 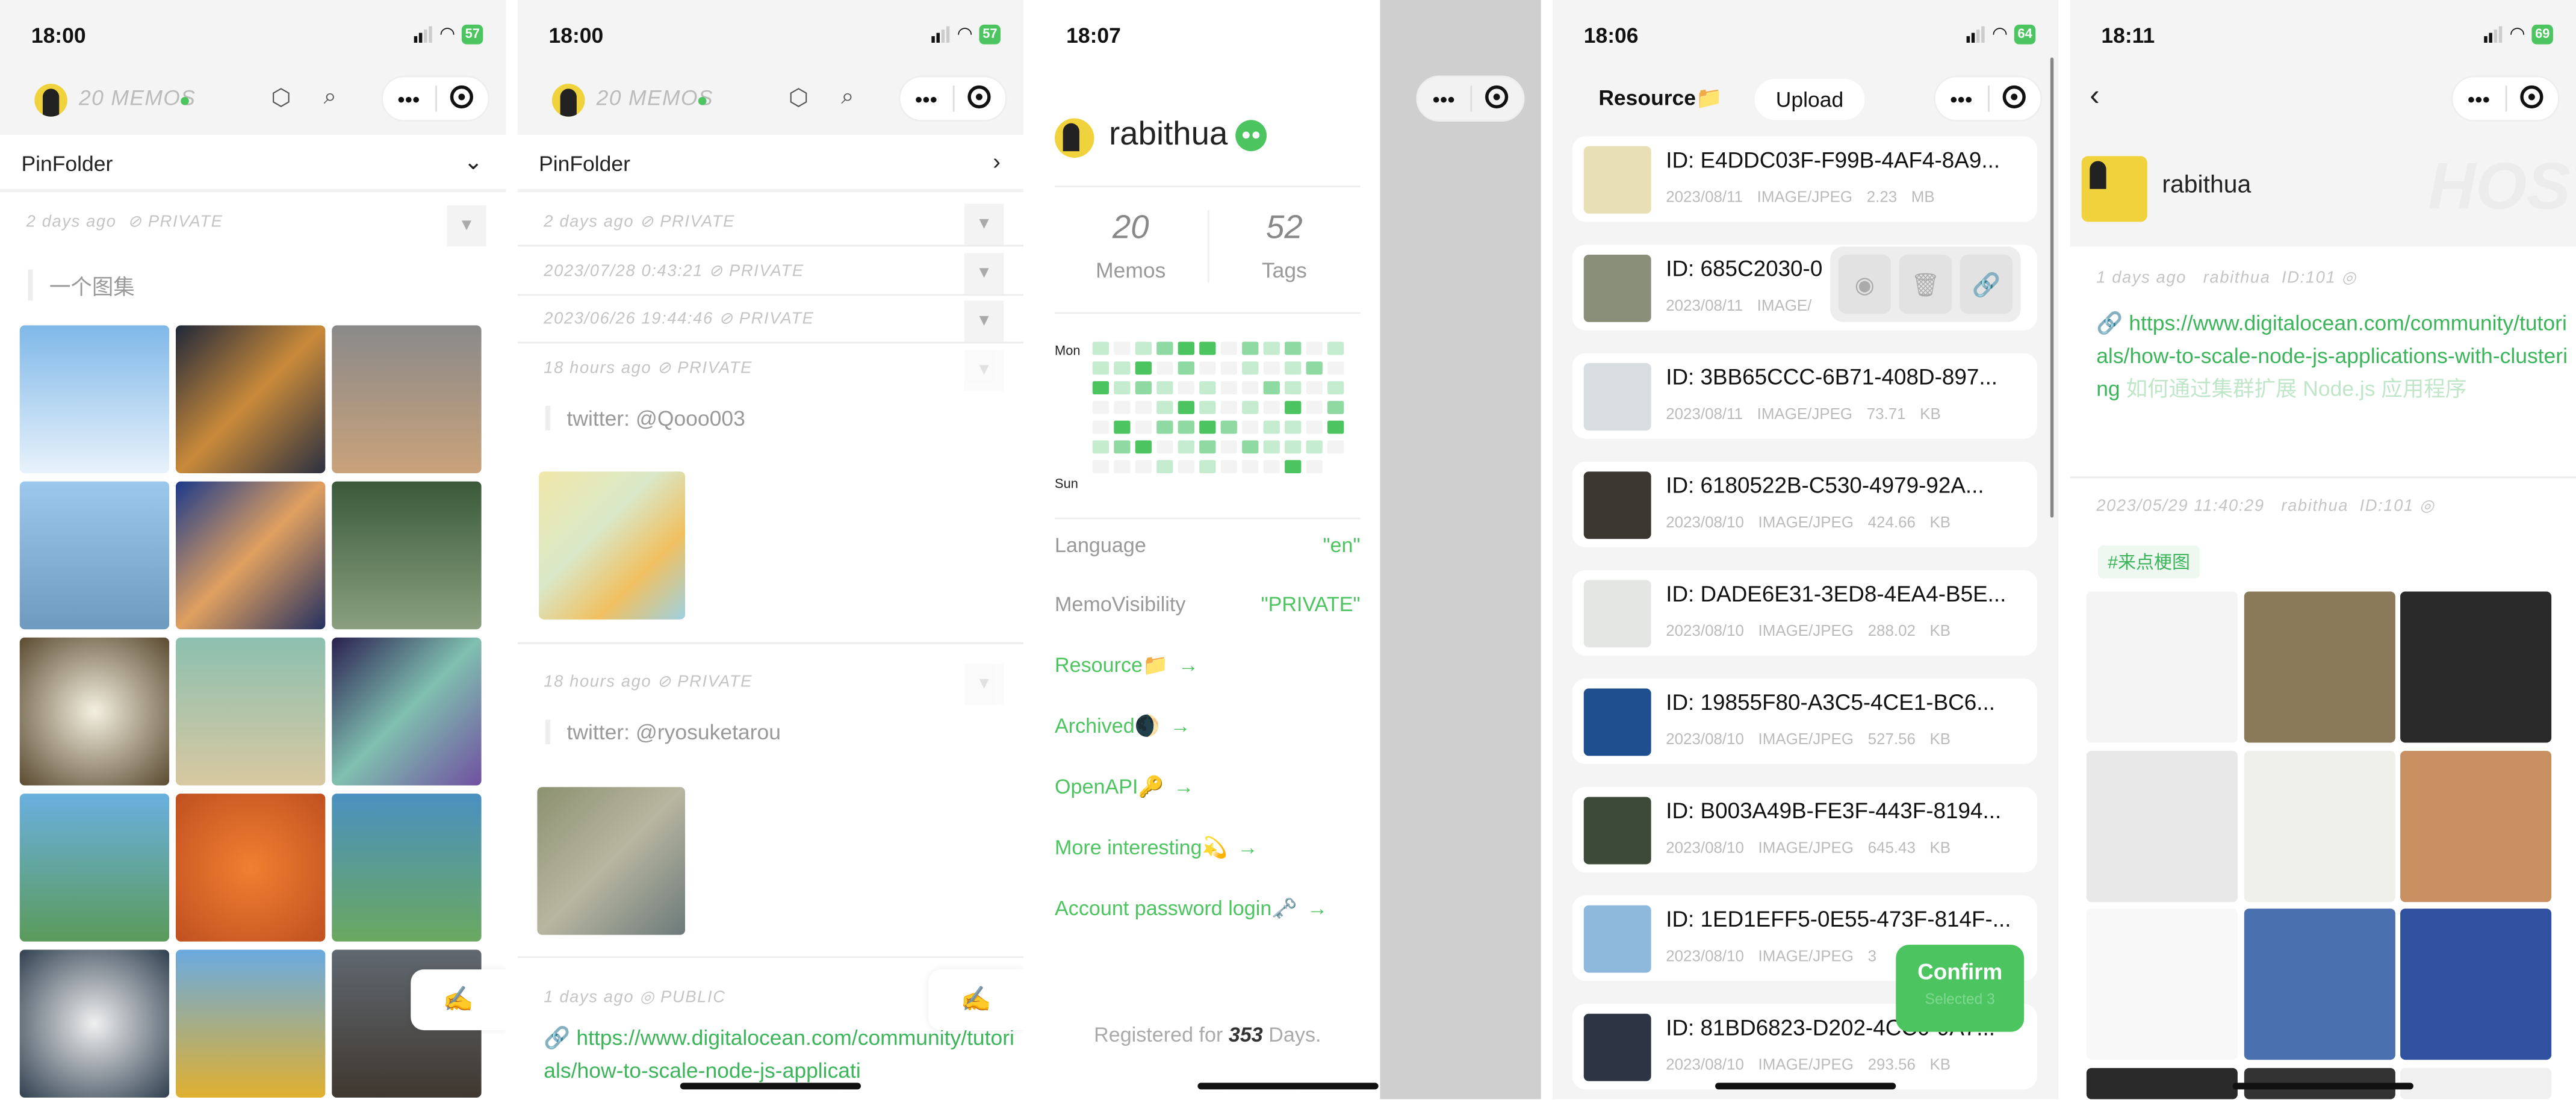 I want to click on preview-icon: ◉, so click(x=1865, y=284).